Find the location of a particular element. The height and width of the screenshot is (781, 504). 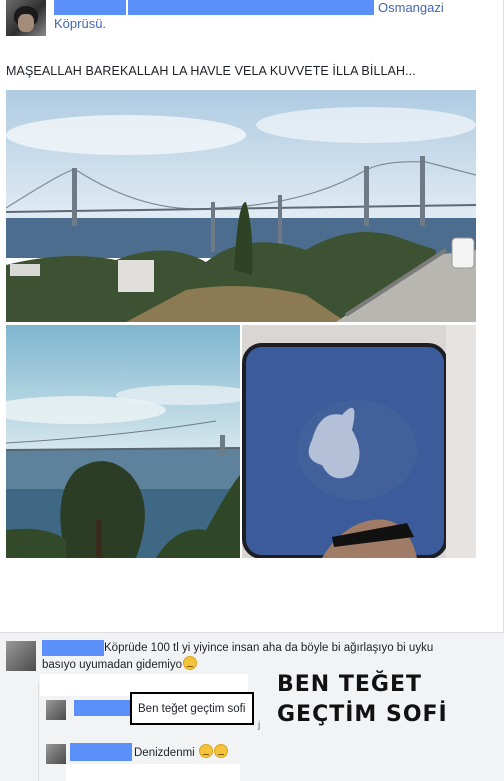

photo-sea-tree is located at coordinates (123, 441).